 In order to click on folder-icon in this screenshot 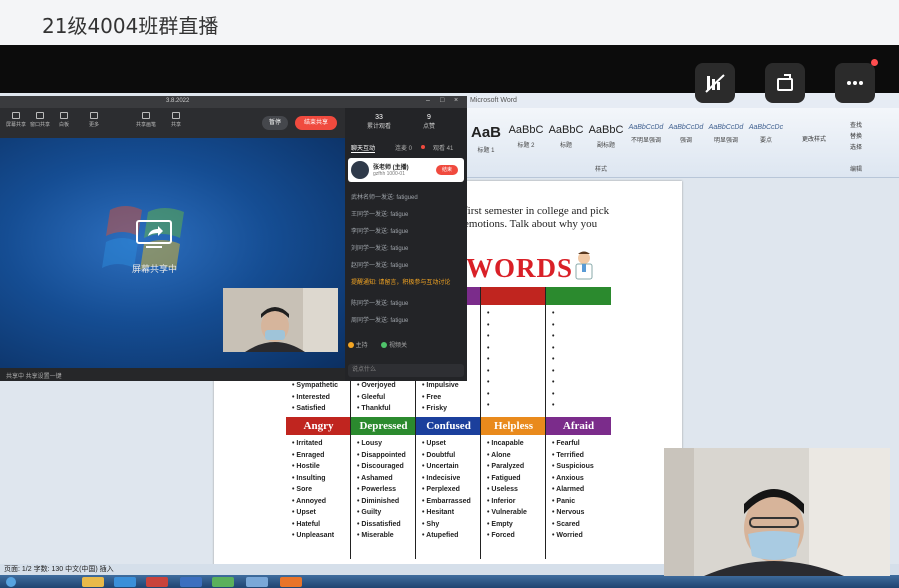, I will do `click(93, 582)`.